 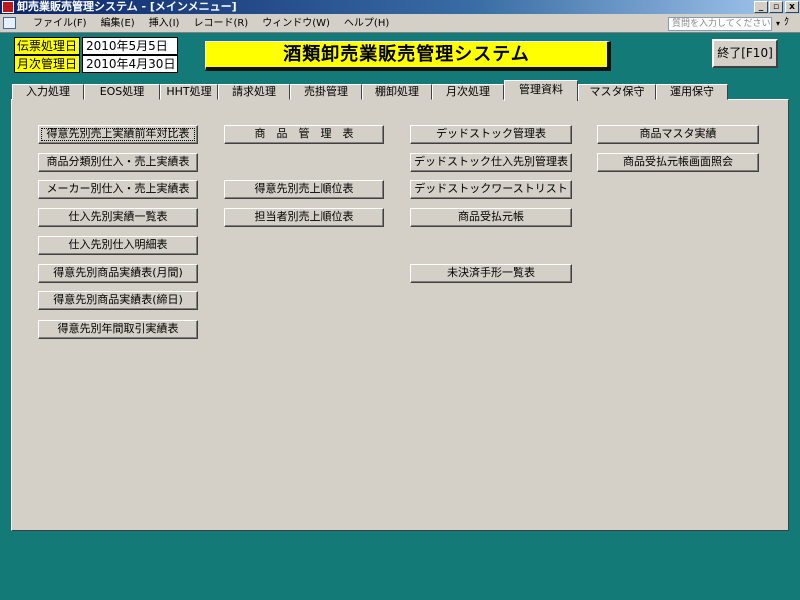 I want to click on customer-annual-button: 得意先別年間取引実績表, so click(x=118, y=329).